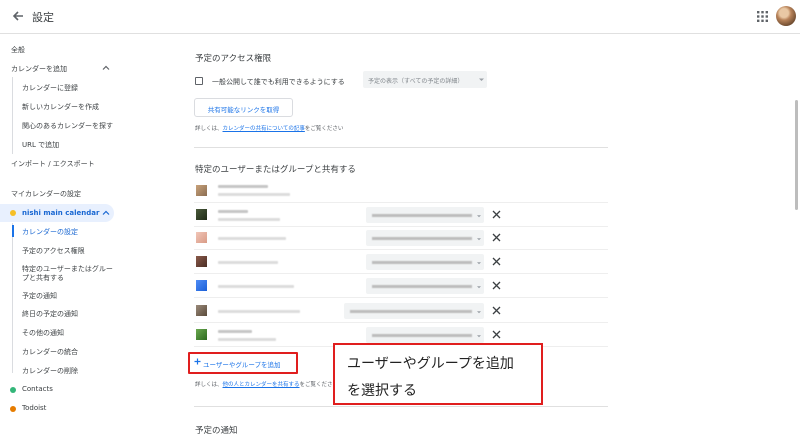 The image size is (800, 437). Describe the element at coordinates (18, 50) in the screenshot. I see `sidebar-item-general: 全般` at that location.